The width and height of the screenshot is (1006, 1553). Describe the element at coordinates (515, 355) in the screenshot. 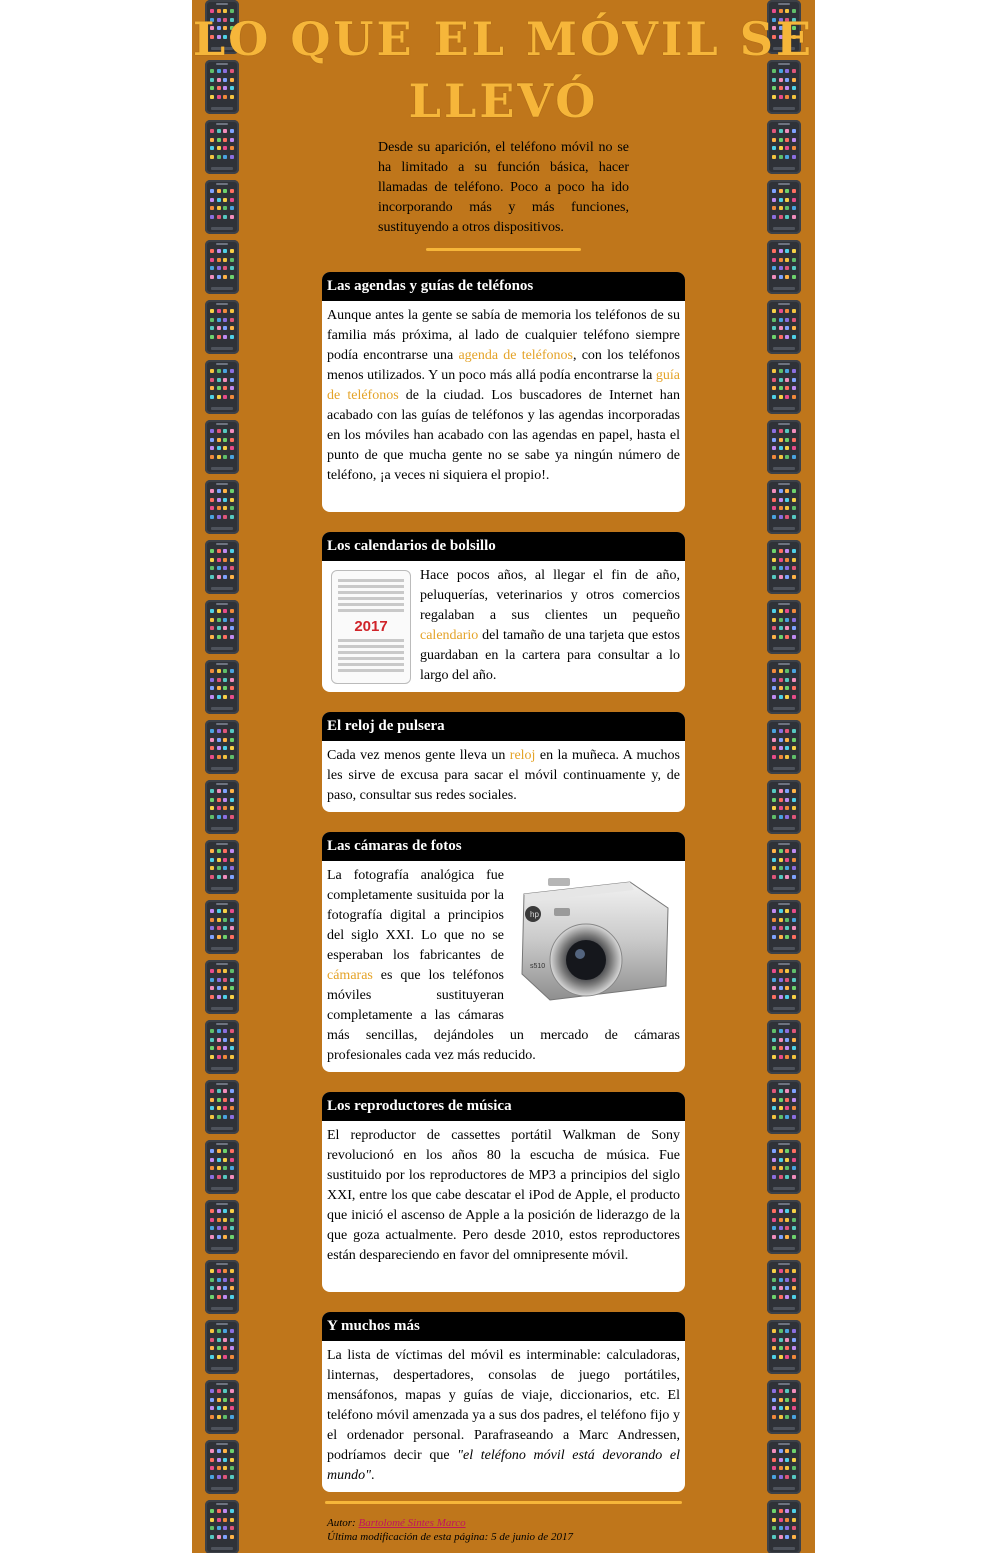

I see `agenda-link: agenda de teléfonos` at that location.